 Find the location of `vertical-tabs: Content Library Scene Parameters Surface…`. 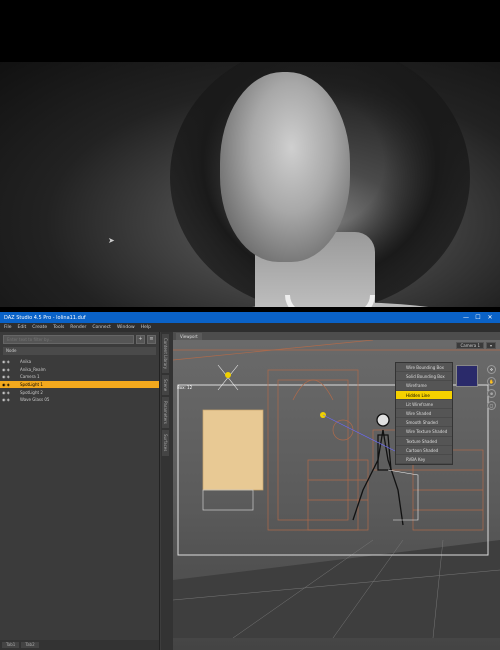

vertical-tabs: Content Library Scene Parameters Surface… is located at coordinates (167, 491).